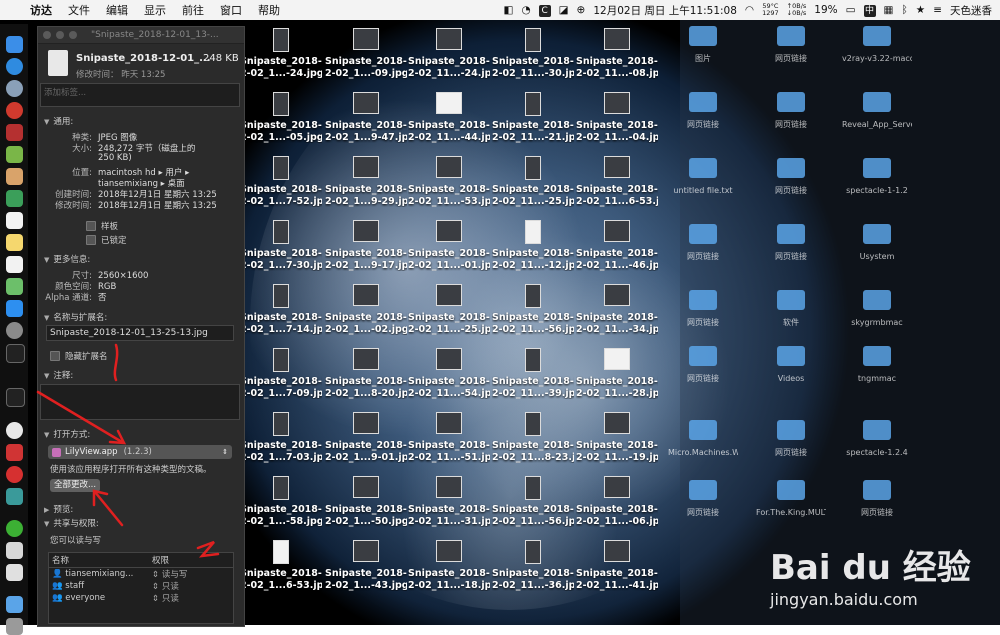 The height and width of the screenshot is (635, 1000). What do you see at coordinates (617, 246) in the screenshot?
I see `desktop-file: Snipaste_2018-1 2-02_11...-46.jpg` at bounding box center [617, 246].